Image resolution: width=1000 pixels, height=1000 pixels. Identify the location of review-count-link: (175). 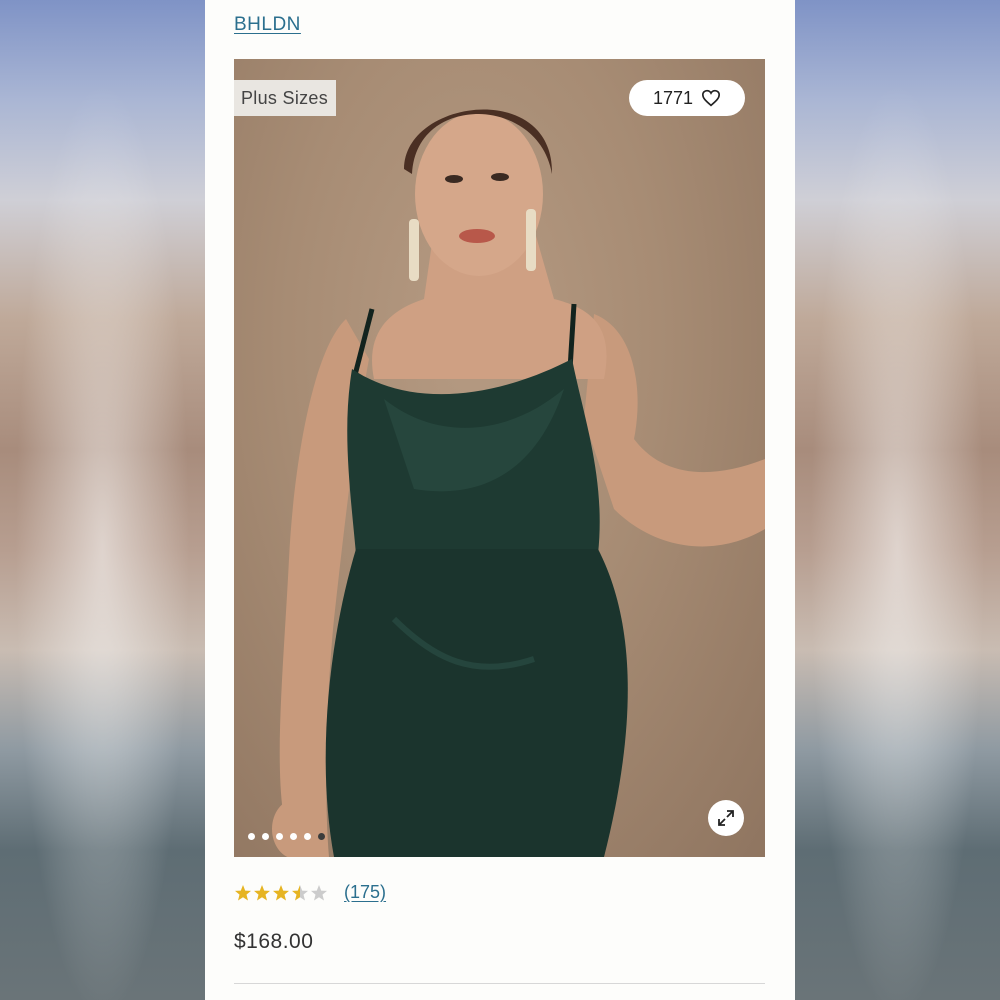
(365, 892).